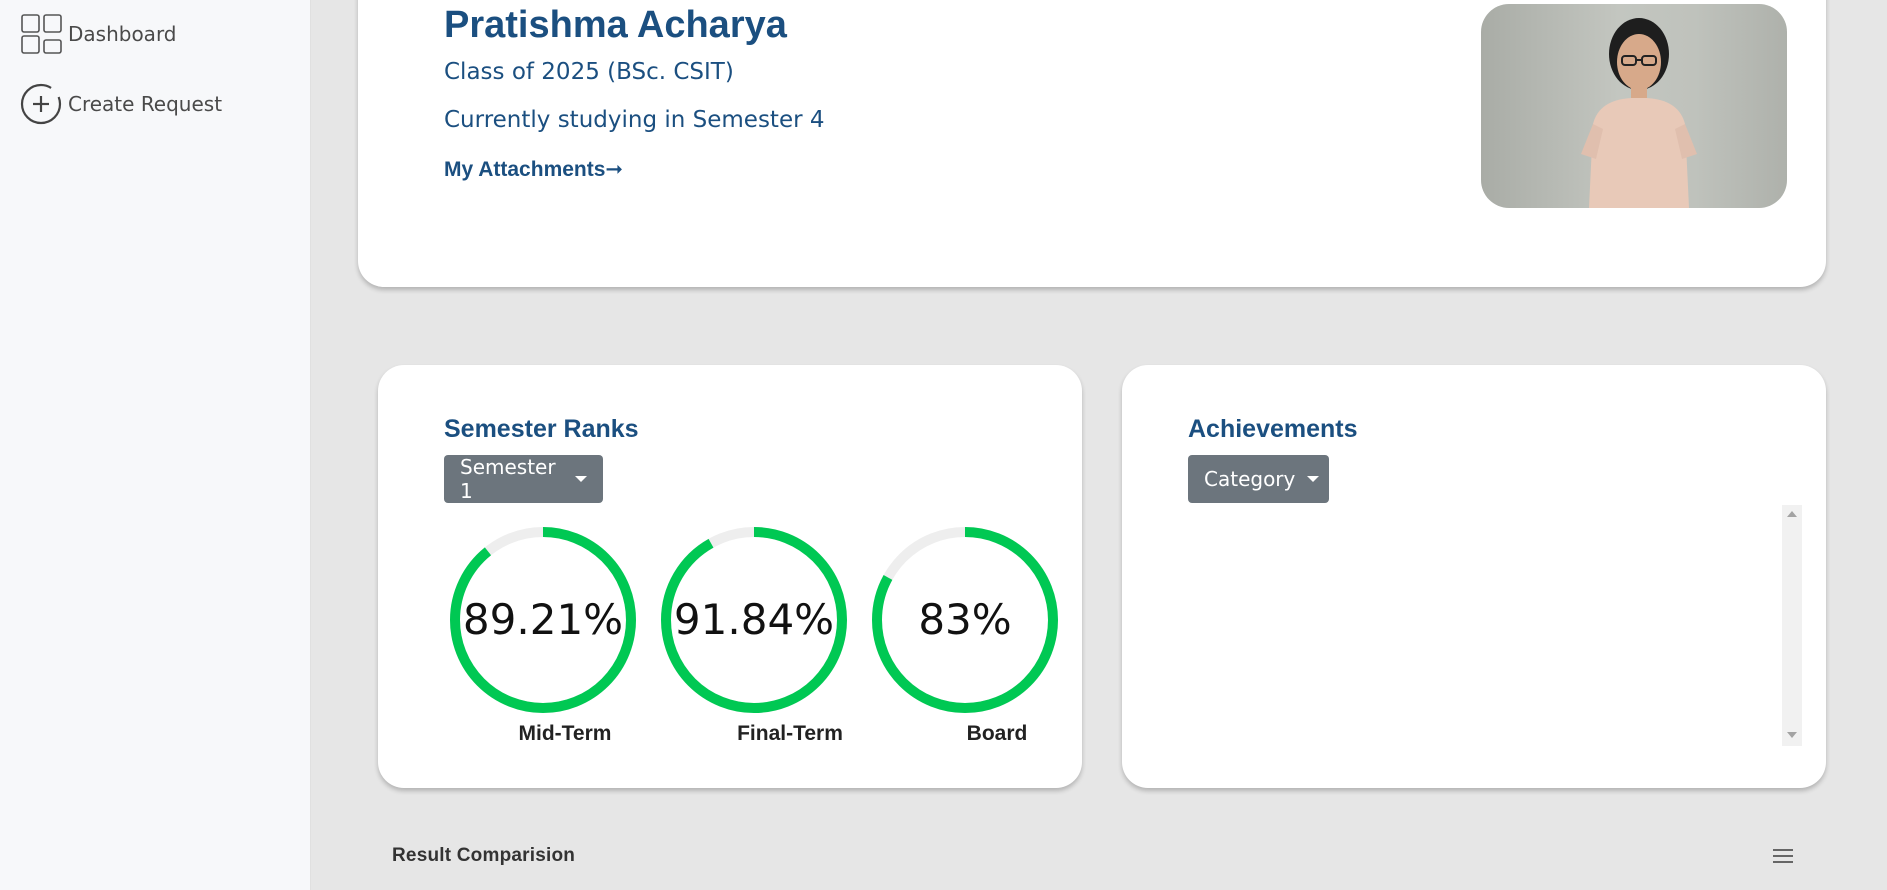 The image size is (1887, 890). I want to click on category-dropdown: Category, so click(1258, 479).